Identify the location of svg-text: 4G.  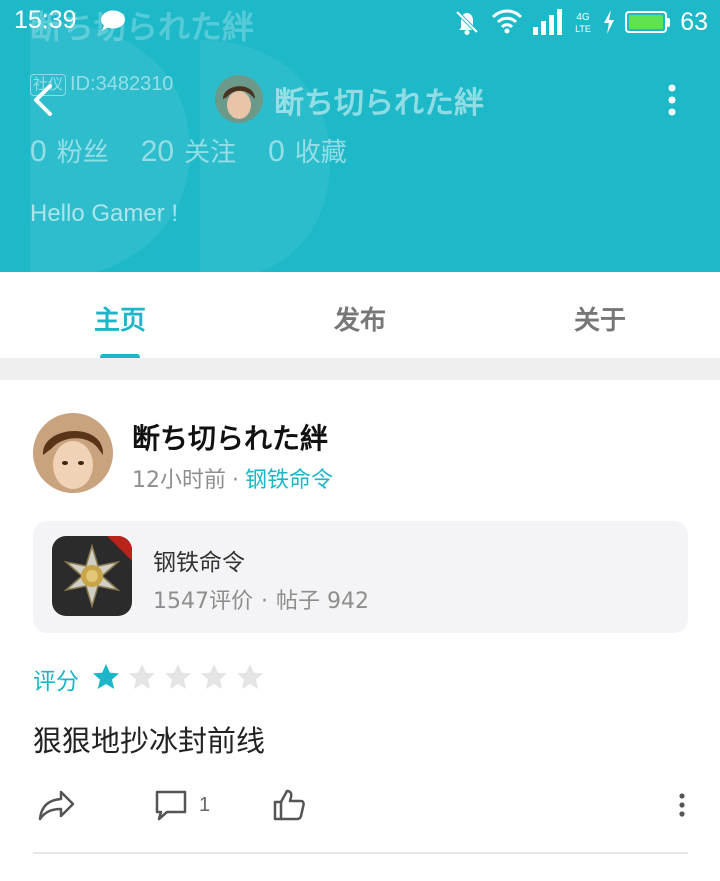
(584, 17).